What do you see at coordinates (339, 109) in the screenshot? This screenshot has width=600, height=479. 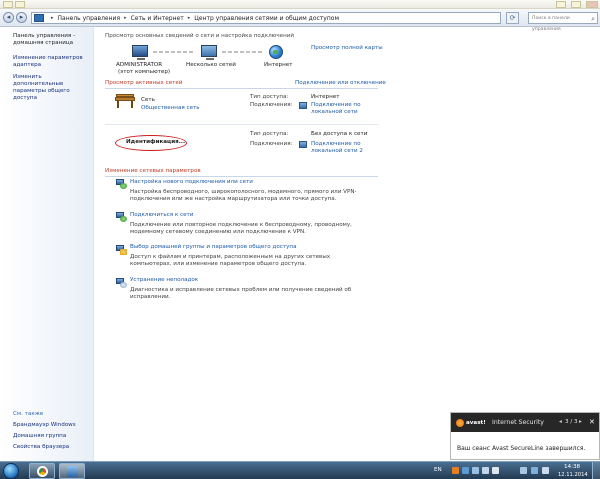 I see `network1-conn-link: Подключение по локальной сети` at bounding box center [339, 109].